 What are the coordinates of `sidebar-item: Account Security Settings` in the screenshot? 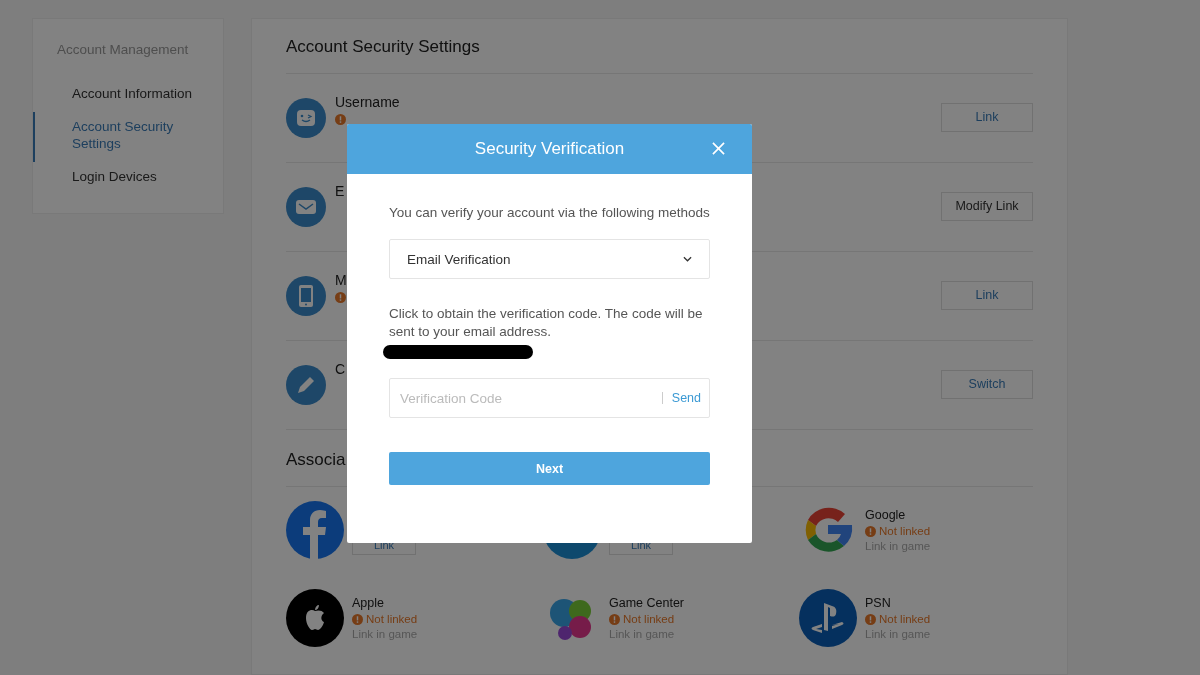 It's located at (128, 137).